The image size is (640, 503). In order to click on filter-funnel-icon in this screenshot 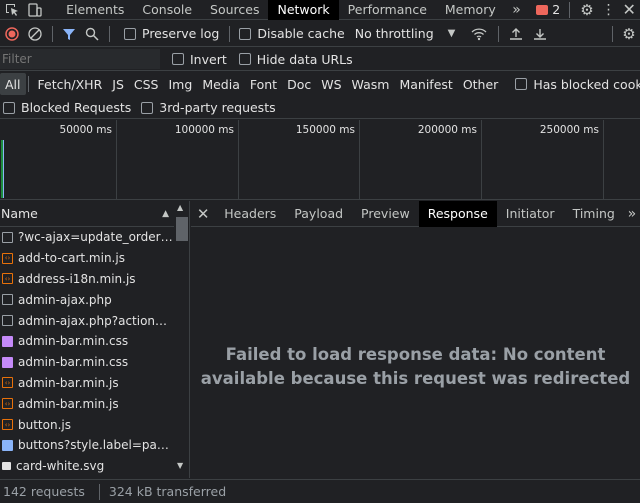, I will do `click(69, 34)`.